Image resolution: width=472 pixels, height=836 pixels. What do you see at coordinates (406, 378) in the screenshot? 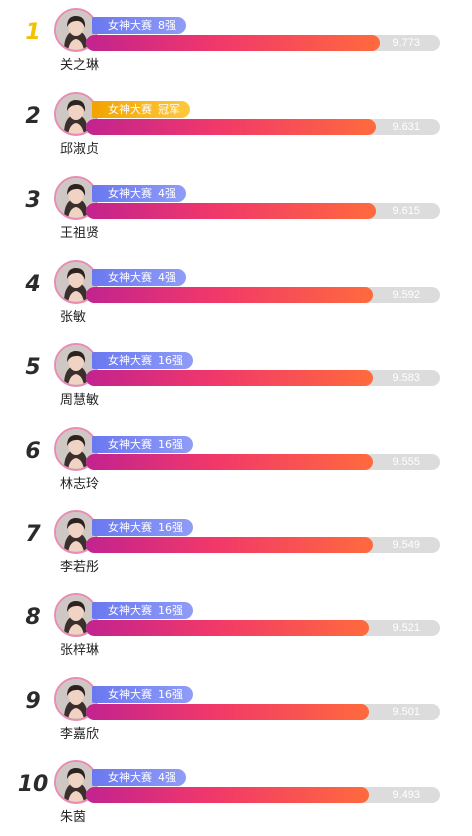
I see `score-value: 9.583` at bounding box center [406, 378].